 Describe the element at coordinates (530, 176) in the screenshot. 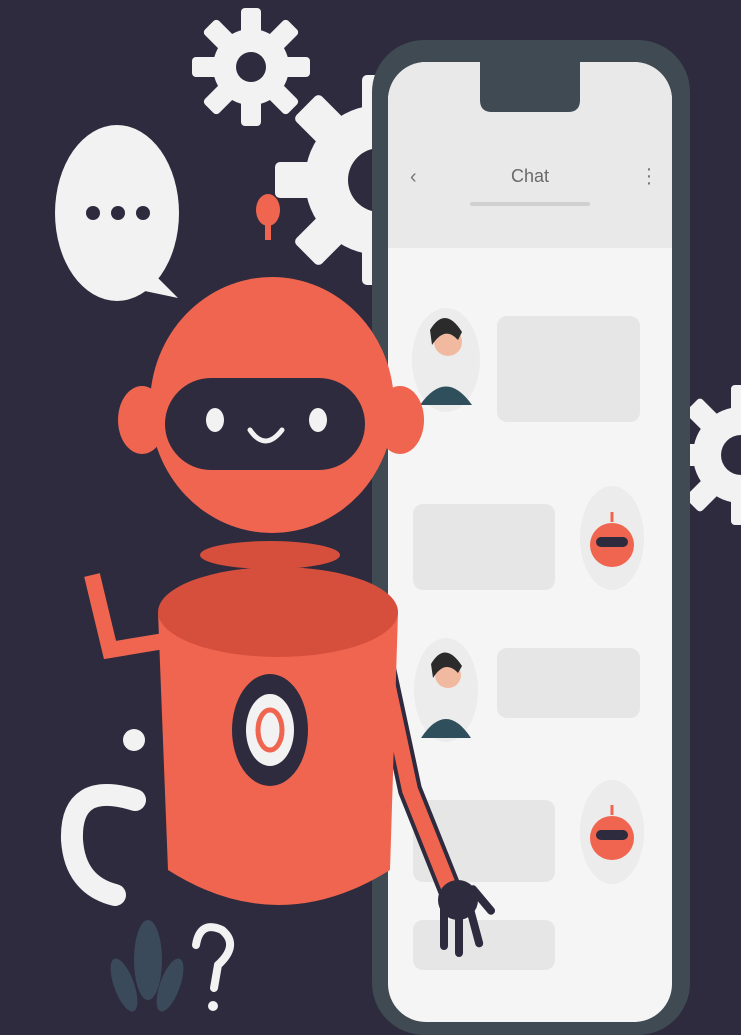

I see `chat-title: Chat` at that location.